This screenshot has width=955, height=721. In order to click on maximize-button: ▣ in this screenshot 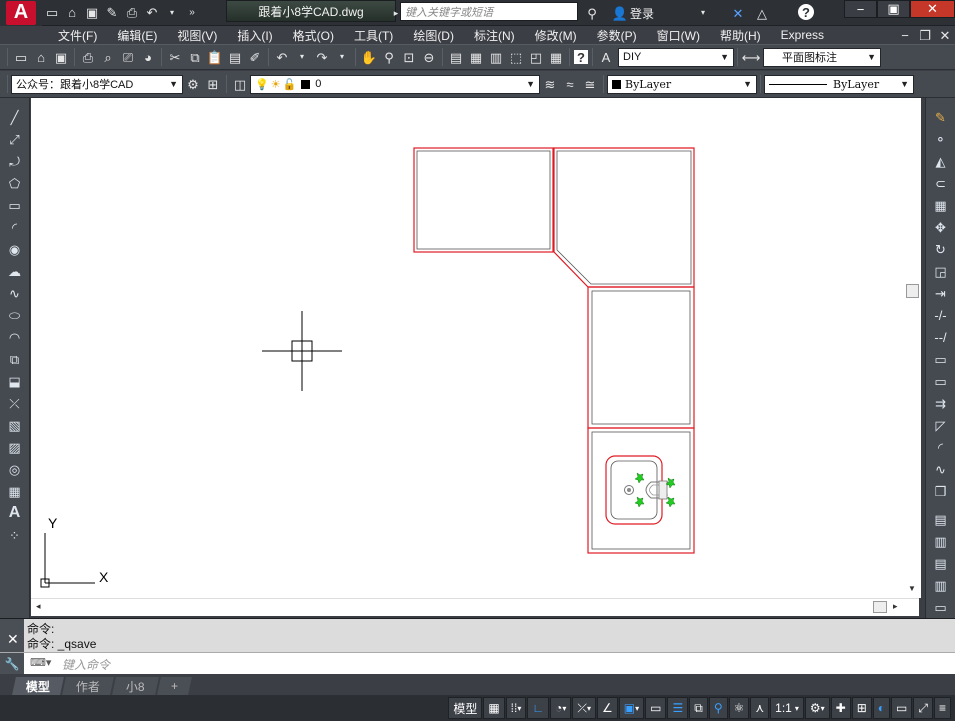, I will do `click(893, 9)`.